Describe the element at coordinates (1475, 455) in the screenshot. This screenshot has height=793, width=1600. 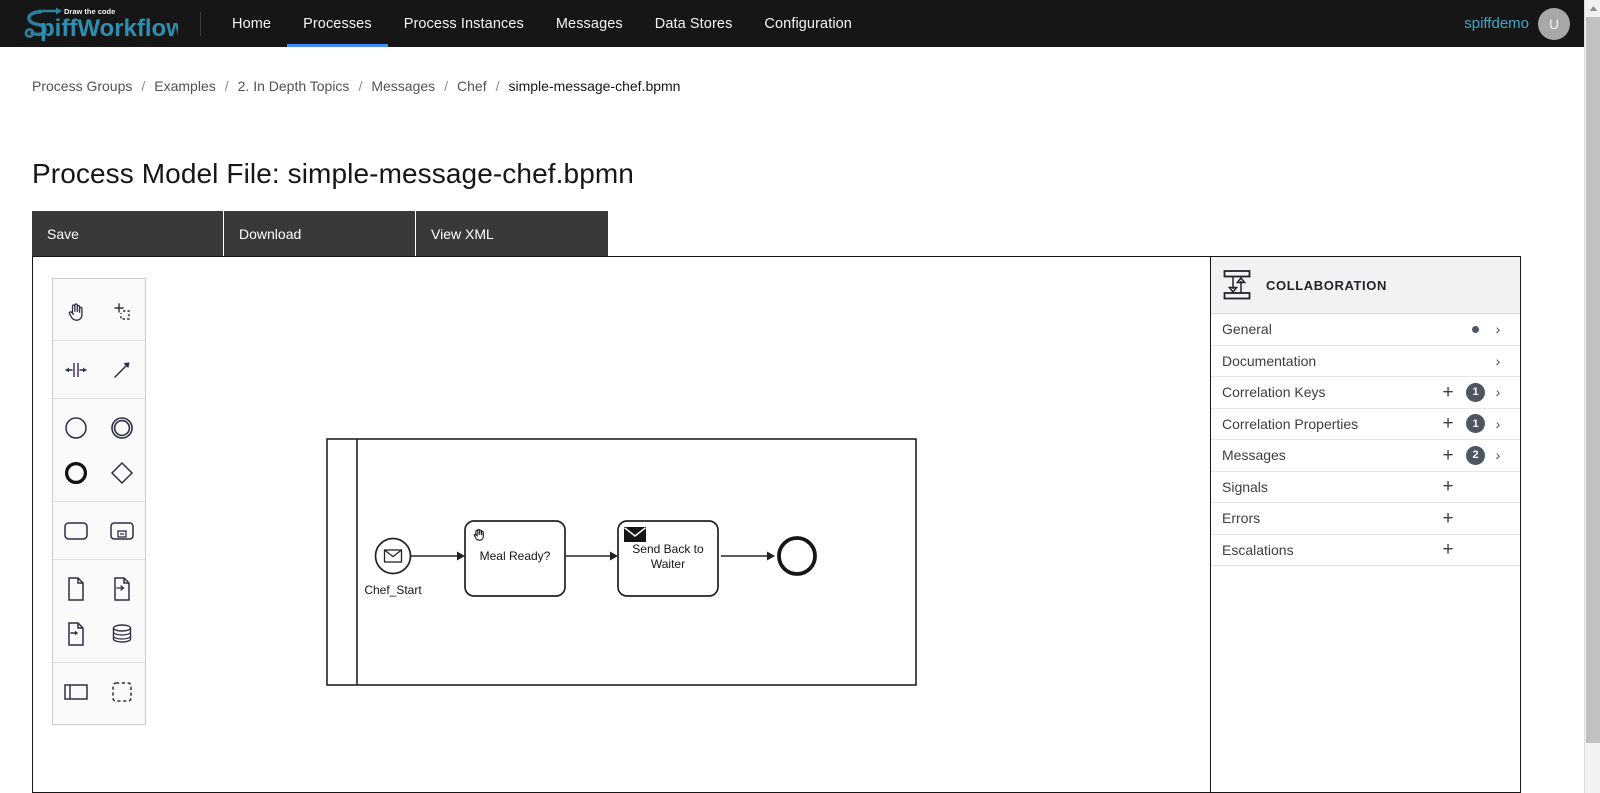
I see `messages-count-badge: 2` at that location.